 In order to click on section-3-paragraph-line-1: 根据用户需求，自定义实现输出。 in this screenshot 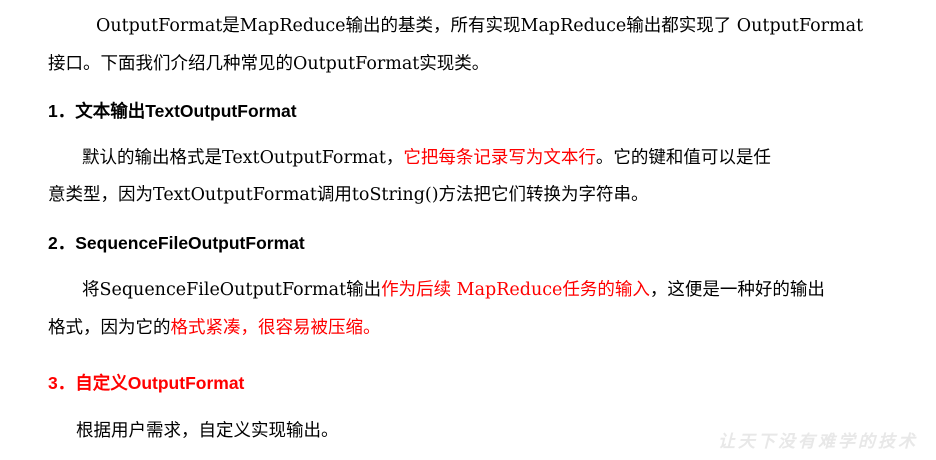, I will do `click(207, 431)`.